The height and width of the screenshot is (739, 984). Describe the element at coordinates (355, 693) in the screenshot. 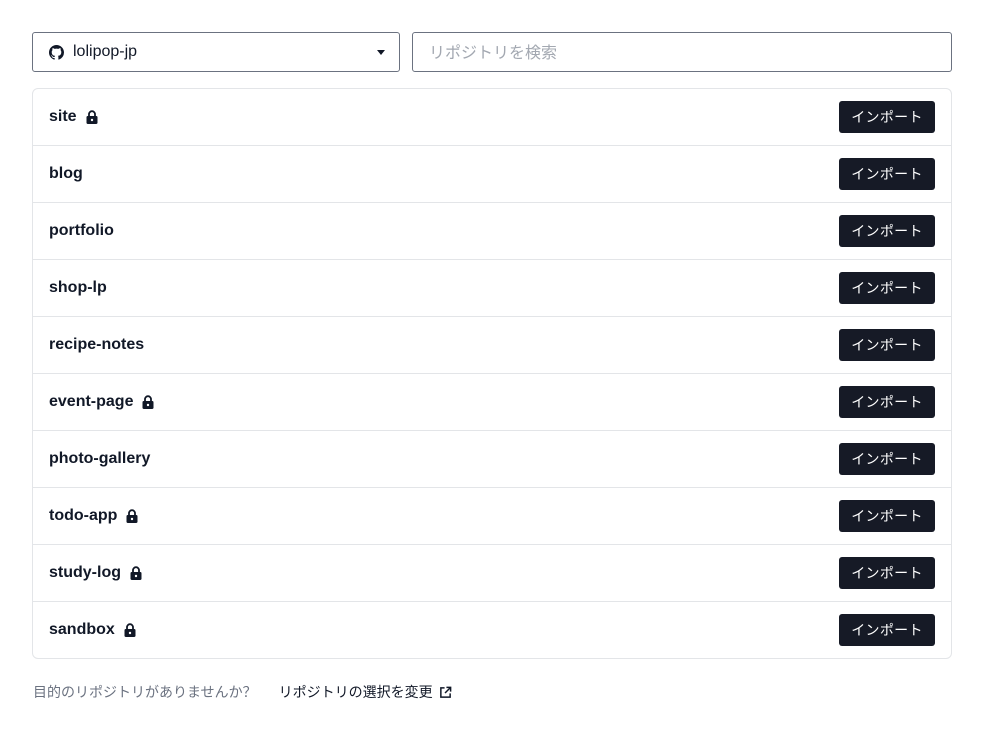

I see `change-repository-selection-label: リポジトリの選択を変更` at that location.